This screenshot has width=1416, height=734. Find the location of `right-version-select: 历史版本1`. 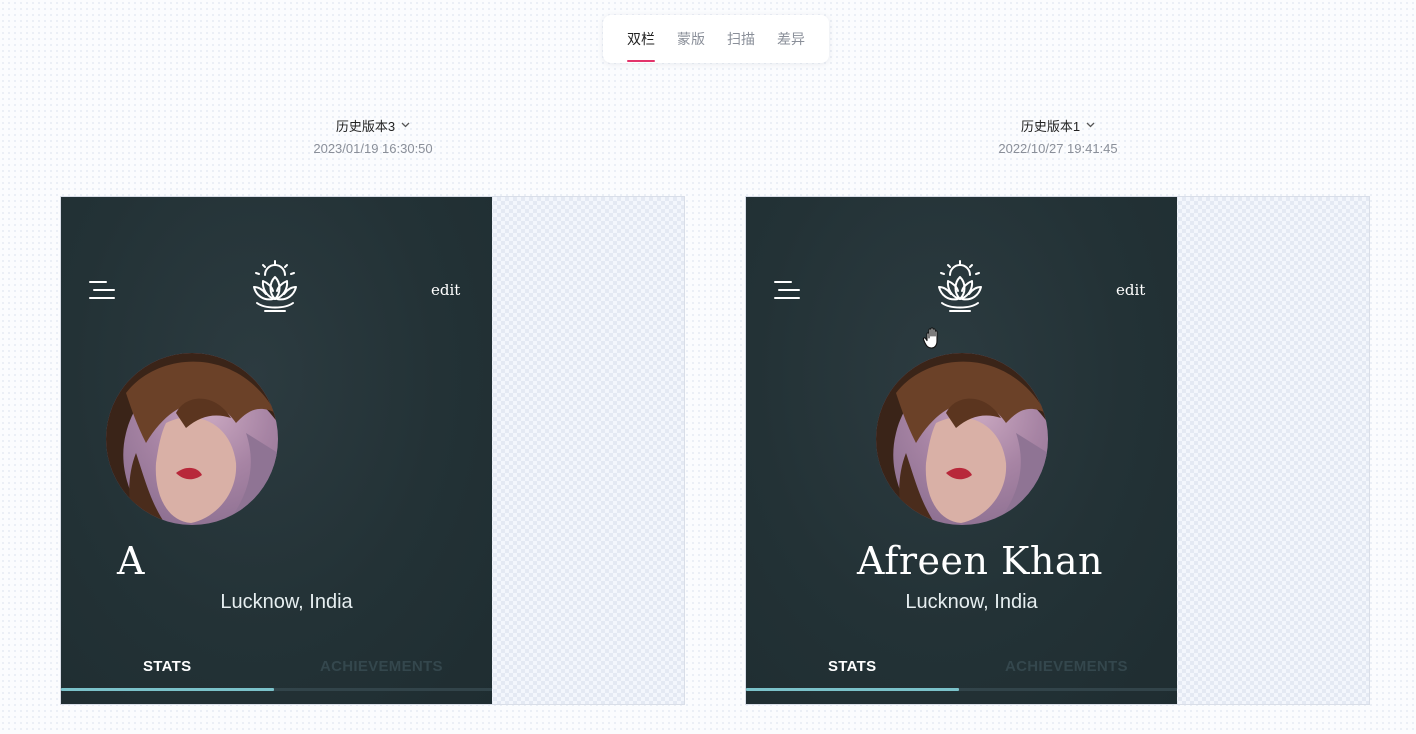

right-version-select: 历史版本1 is located at coordinates (1058, 125).